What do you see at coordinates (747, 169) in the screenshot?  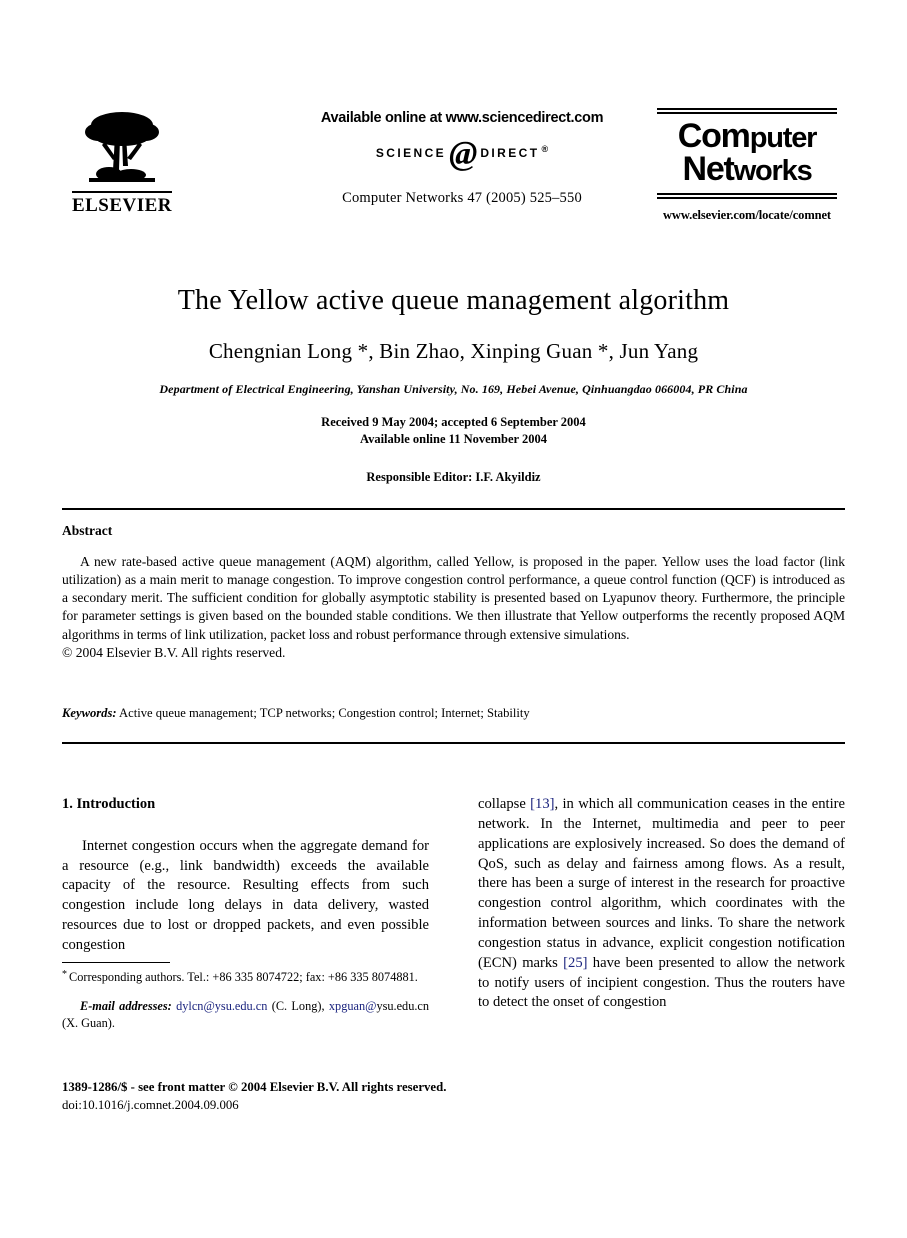 I see `journal-logo-line-2: Networks` at bounding box center [747, 169].